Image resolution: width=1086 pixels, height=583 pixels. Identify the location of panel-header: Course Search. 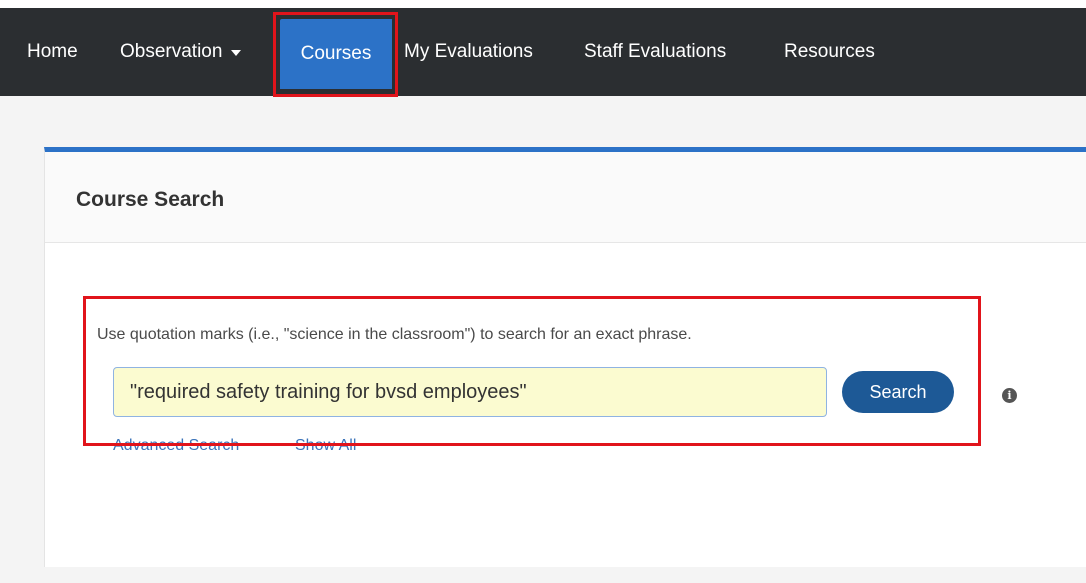
(565, 197).